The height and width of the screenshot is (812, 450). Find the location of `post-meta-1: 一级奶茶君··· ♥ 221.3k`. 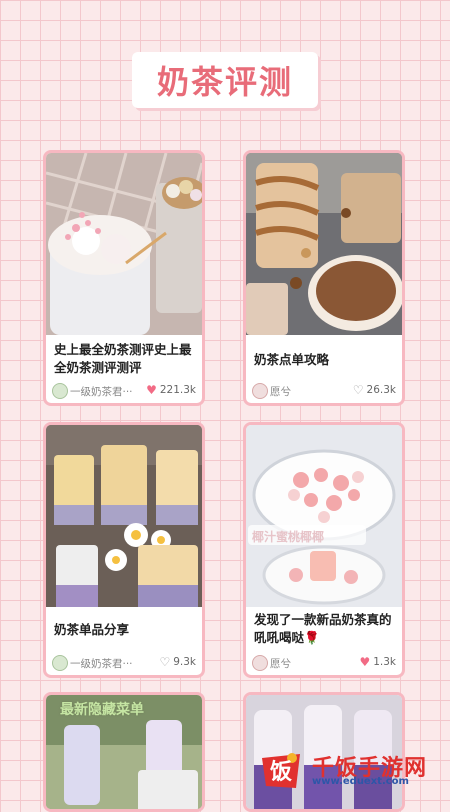

post-meta-1: 一级奶茶君··· ♥ 221.3k is located at coordinates (124, 391).